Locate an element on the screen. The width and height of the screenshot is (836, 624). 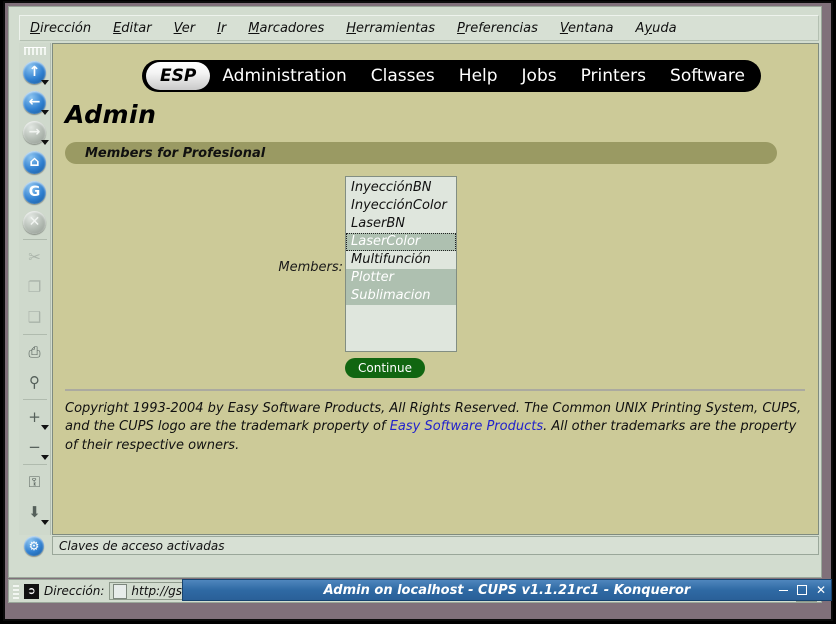
menu-item-preferencias: Preferencias is located at coordinates (497, 28).